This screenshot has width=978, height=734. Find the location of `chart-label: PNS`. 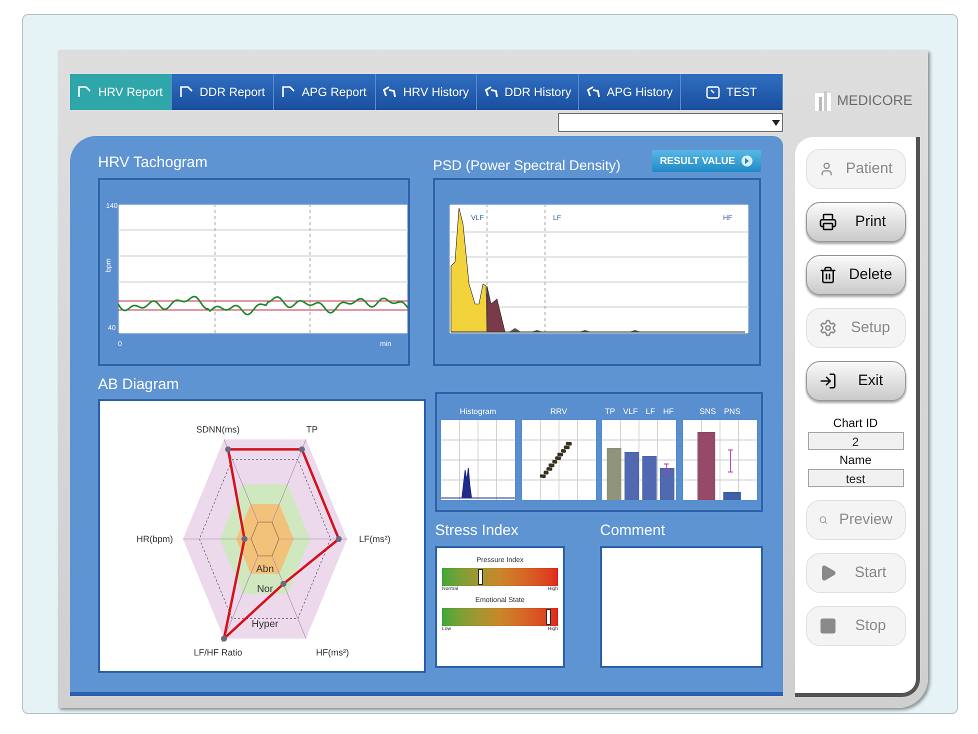

chart-label: PNS is located at coordinates (732, 412).